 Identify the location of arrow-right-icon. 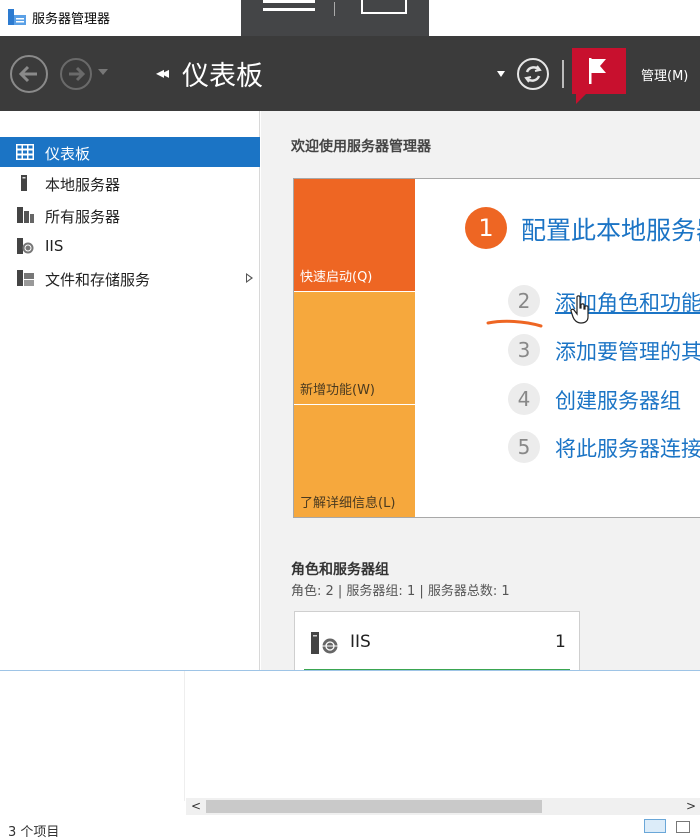
(77, 74).